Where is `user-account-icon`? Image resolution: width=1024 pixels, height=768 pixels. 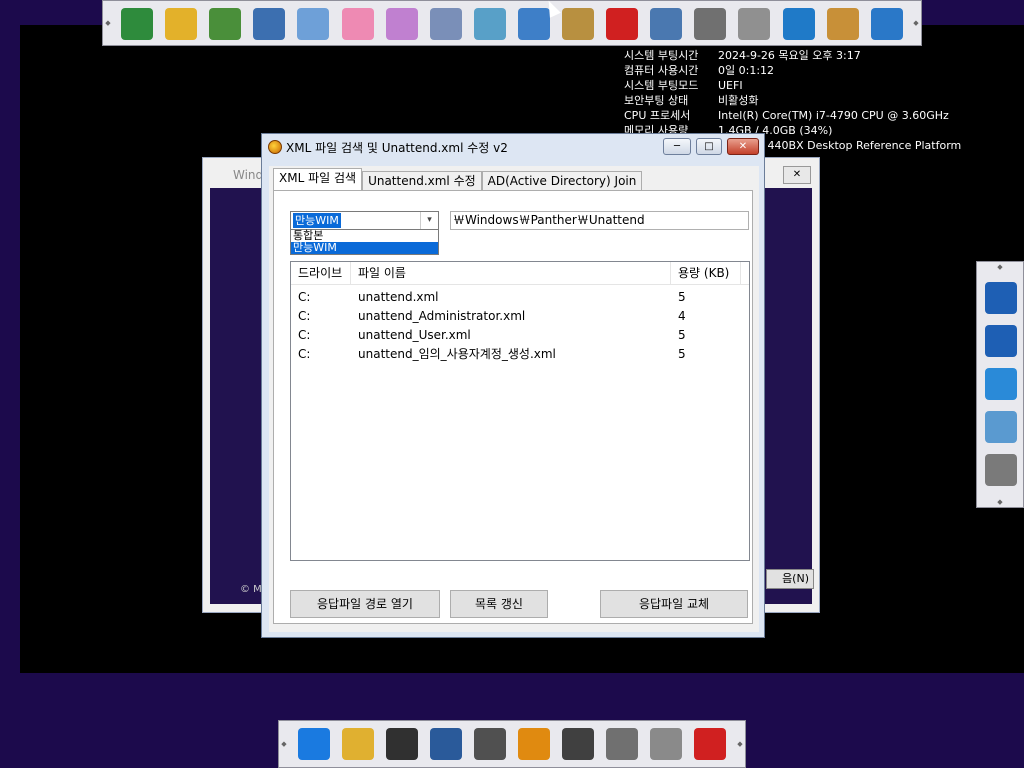
user-account-icon is located at coordinates (666, 24).